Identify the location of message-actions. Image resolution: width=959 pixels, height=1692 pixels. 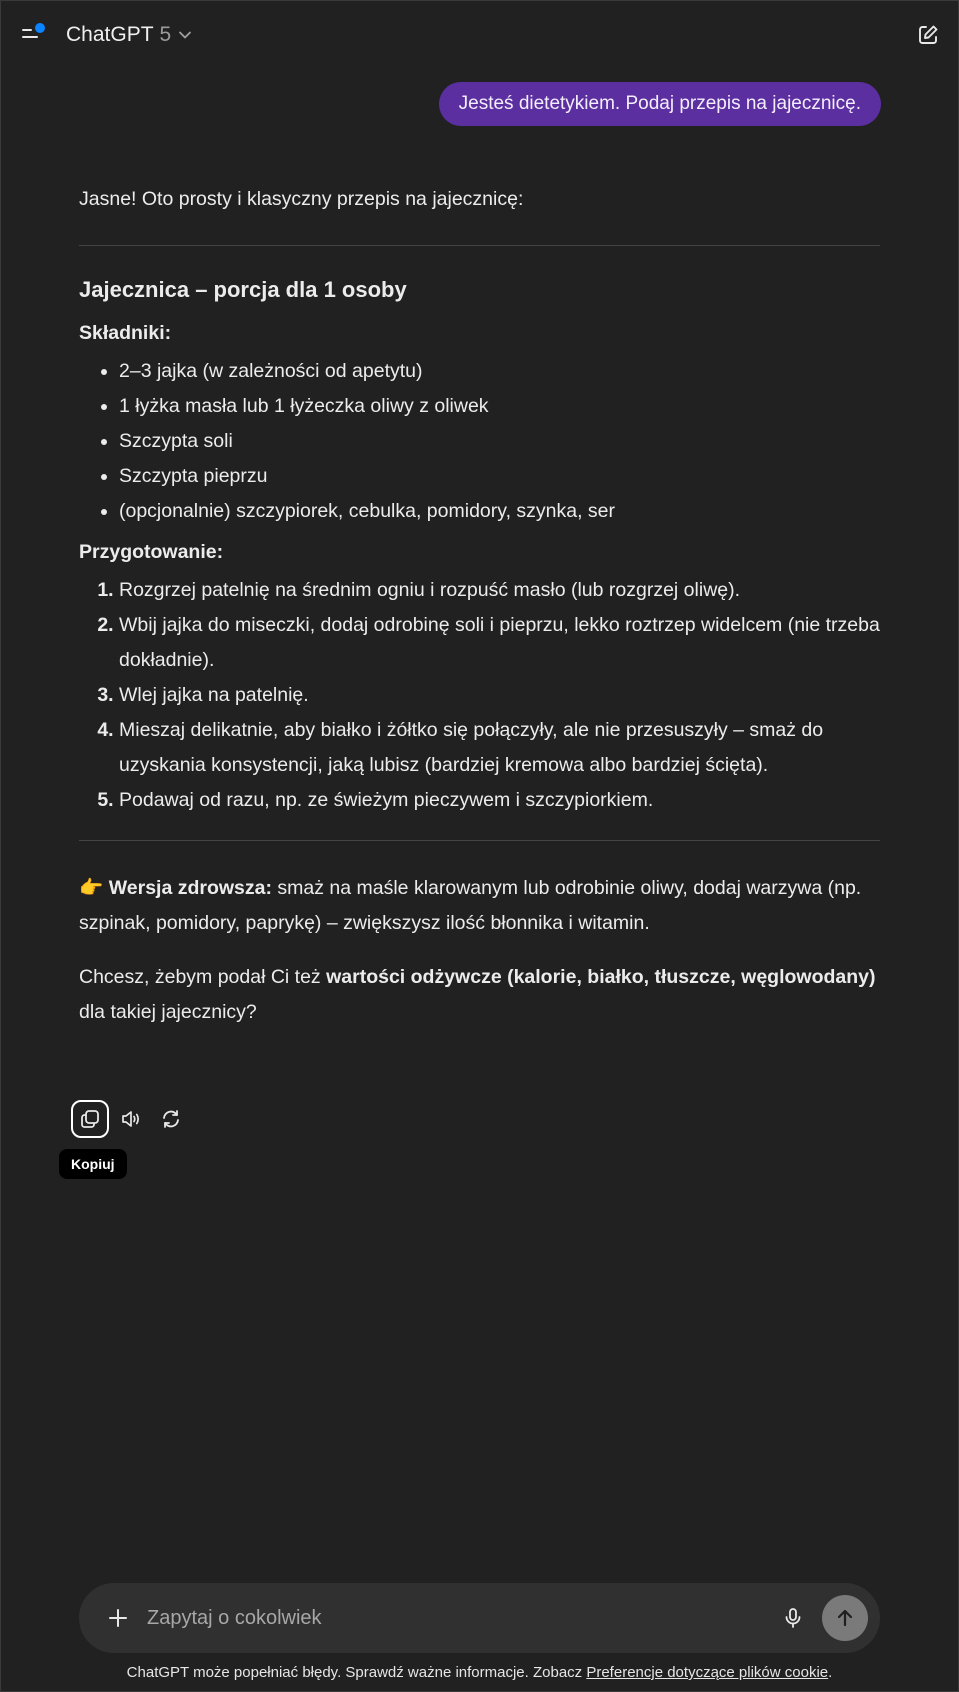
(130, 1119).